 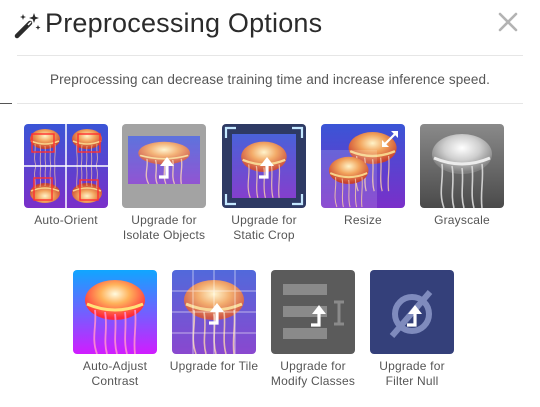 I want to click on option-label: Auto-Adjust Contrast, so click(x=115, y=373).